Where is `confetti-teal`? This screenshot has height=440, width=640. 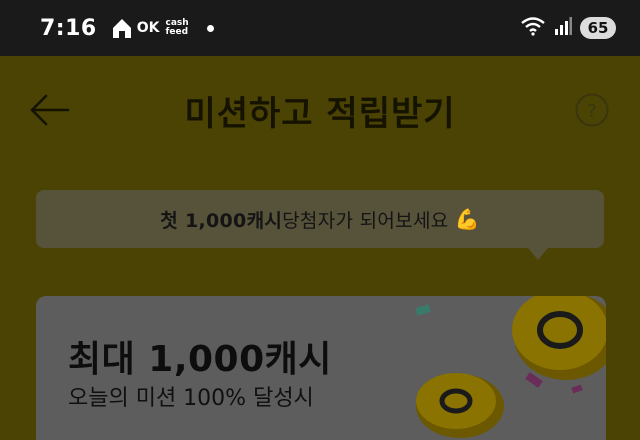
confetti-teal is located at coordinates (423, 310).